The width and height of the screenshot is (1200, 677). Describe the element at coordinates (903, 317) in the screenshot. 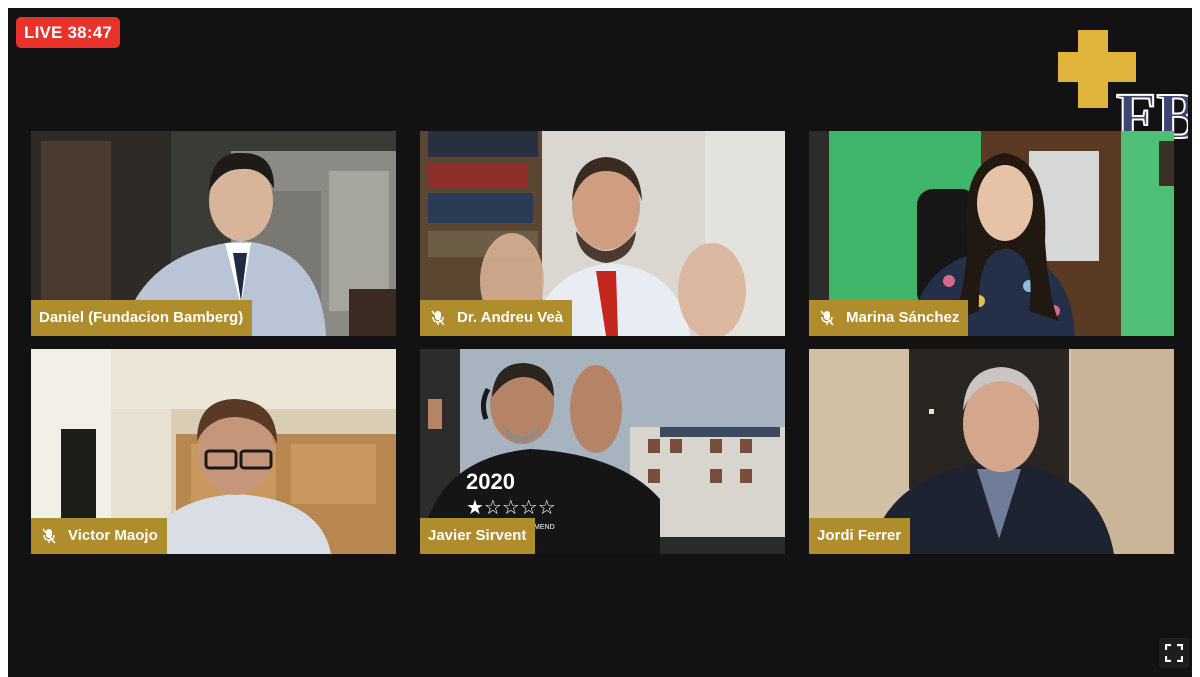

I see `participant-name: Marina Sánchez` at that location.